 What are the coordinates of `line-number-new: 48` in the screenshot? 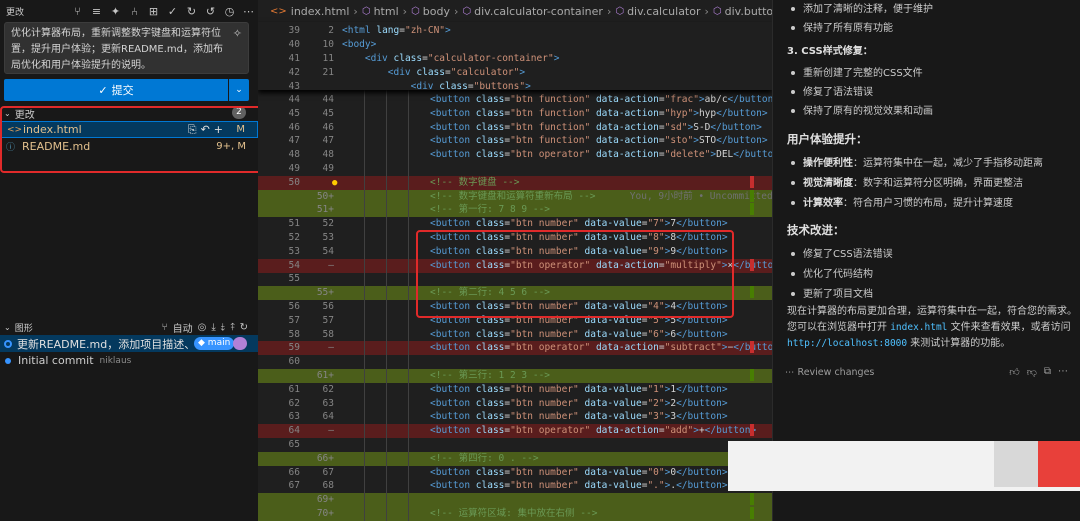 It's located at (328, 155).